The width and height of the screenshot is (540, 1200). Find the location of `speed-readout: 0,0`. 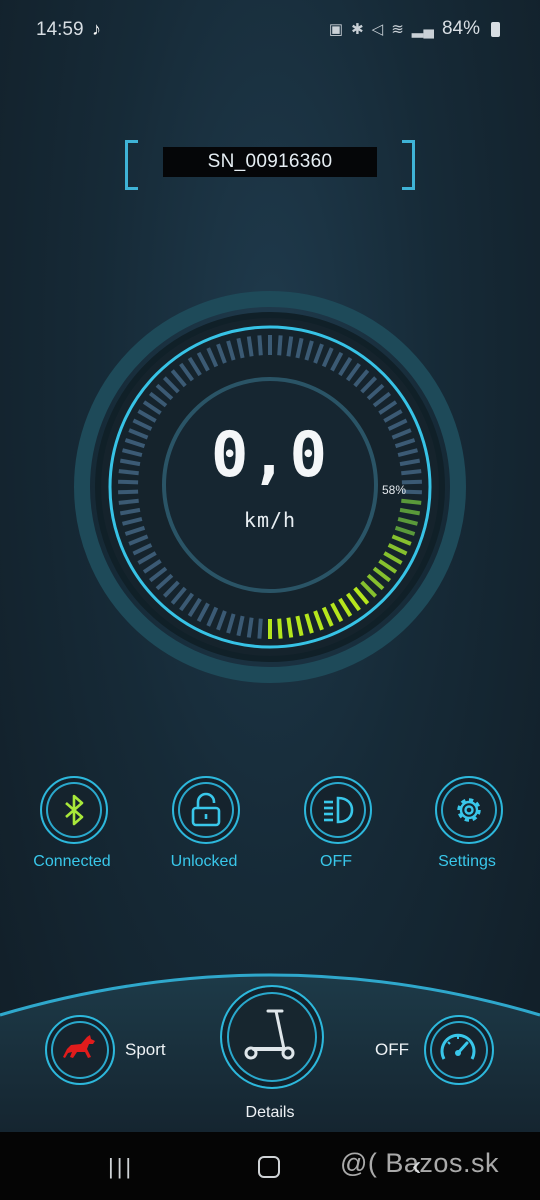

speed-readout: 0,0 is located at coordinates (270, 454).